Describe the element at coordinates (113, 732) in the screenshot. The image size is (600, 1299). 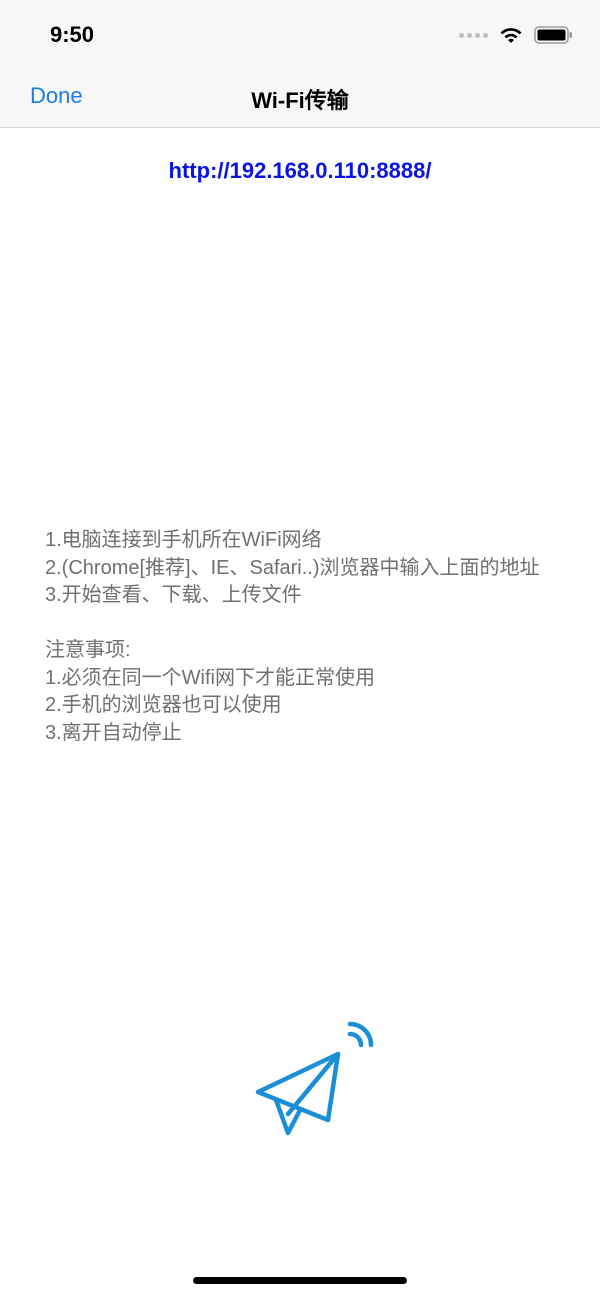
I see `note-item: 3.离开自动停止` at that location.